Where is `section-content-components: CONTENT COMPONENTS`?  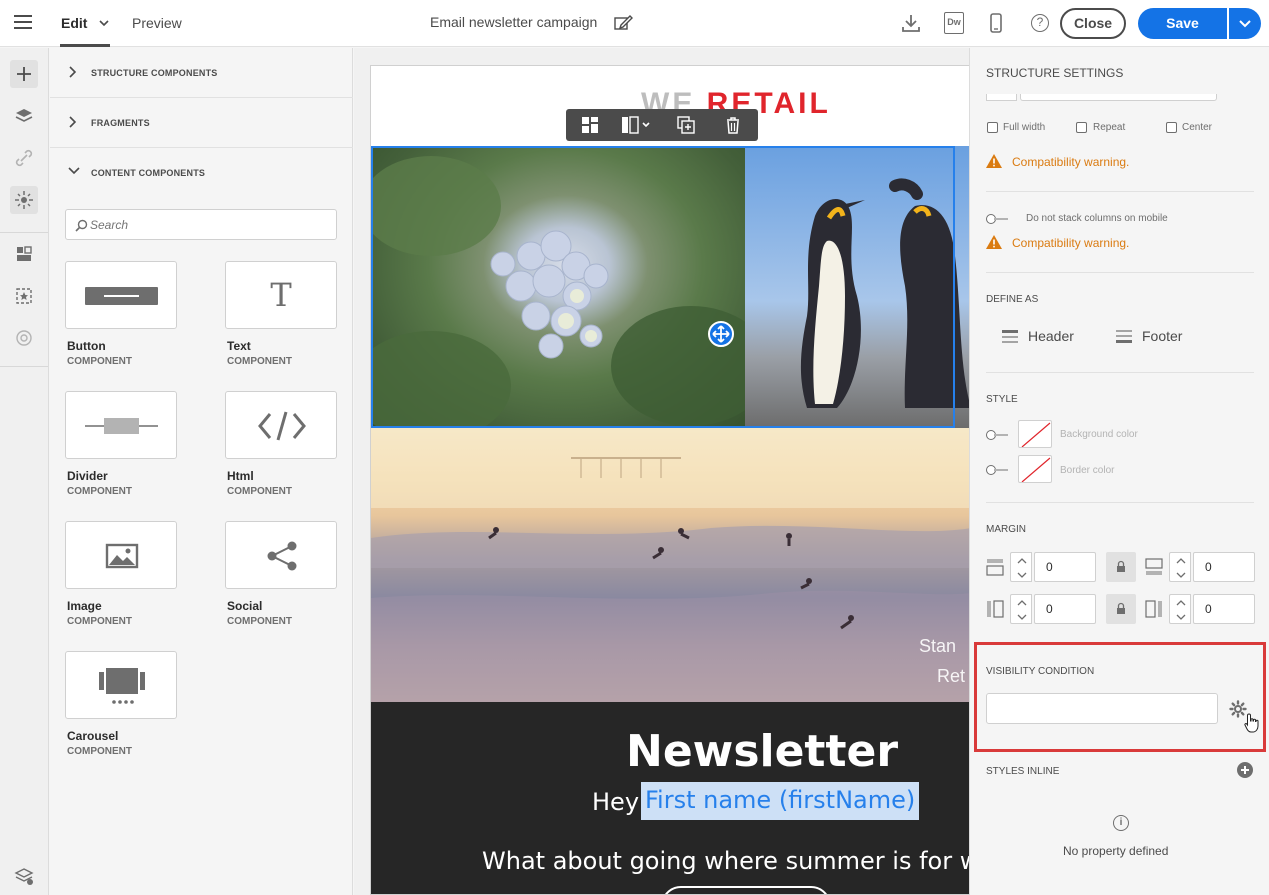
section-content-components: CONTENT COMPONENTS is located at coordinates (201, 173).